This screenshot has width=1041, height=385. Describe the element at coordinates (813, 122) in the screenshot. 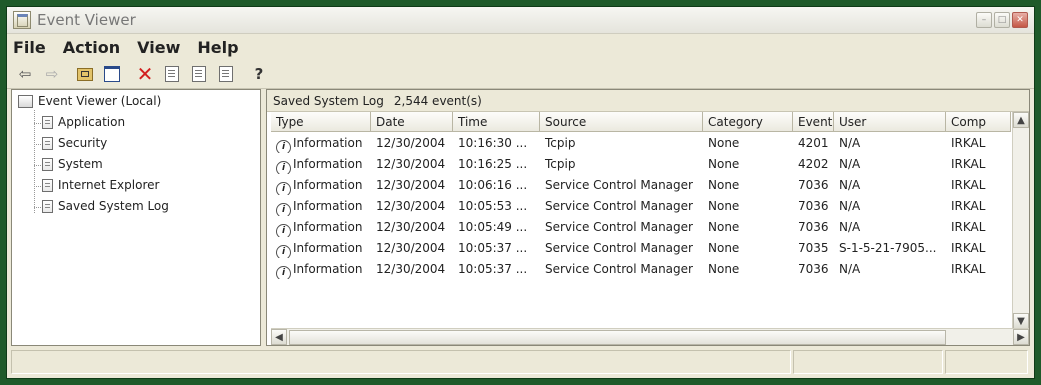

I see `column-header-event: Event` at that location.